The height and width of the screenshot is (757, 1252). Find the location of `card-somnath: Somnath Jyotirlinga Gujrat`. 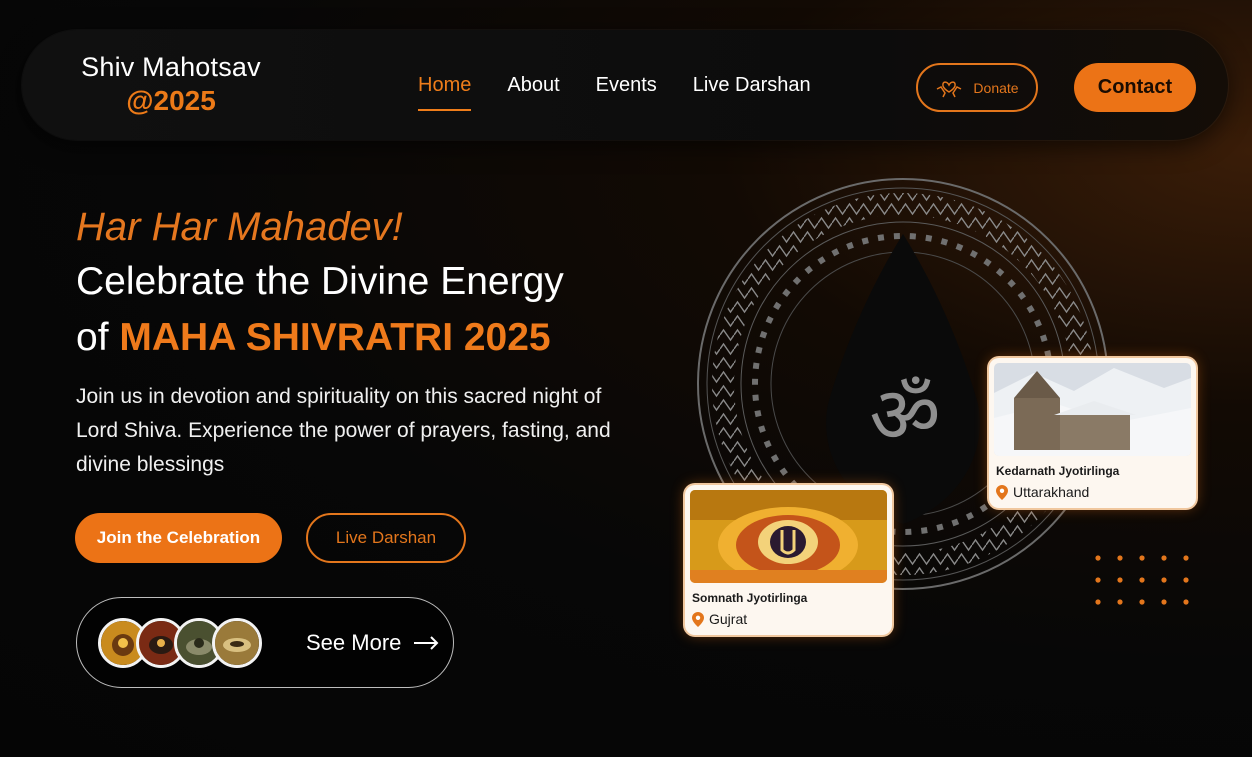

card-somnath: Somnath Jyotirlinga Gujrat is located at coordinates (788, 560).